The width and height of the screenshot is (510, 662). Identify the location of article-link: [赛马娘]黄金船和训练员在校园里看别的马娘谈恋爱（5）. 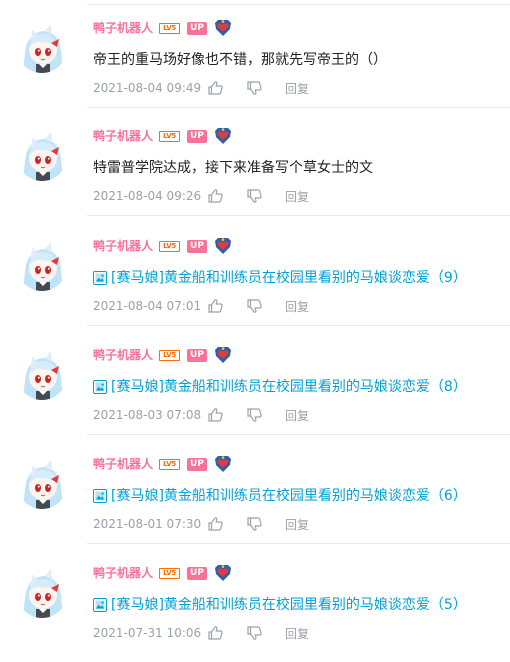
(280, 605).